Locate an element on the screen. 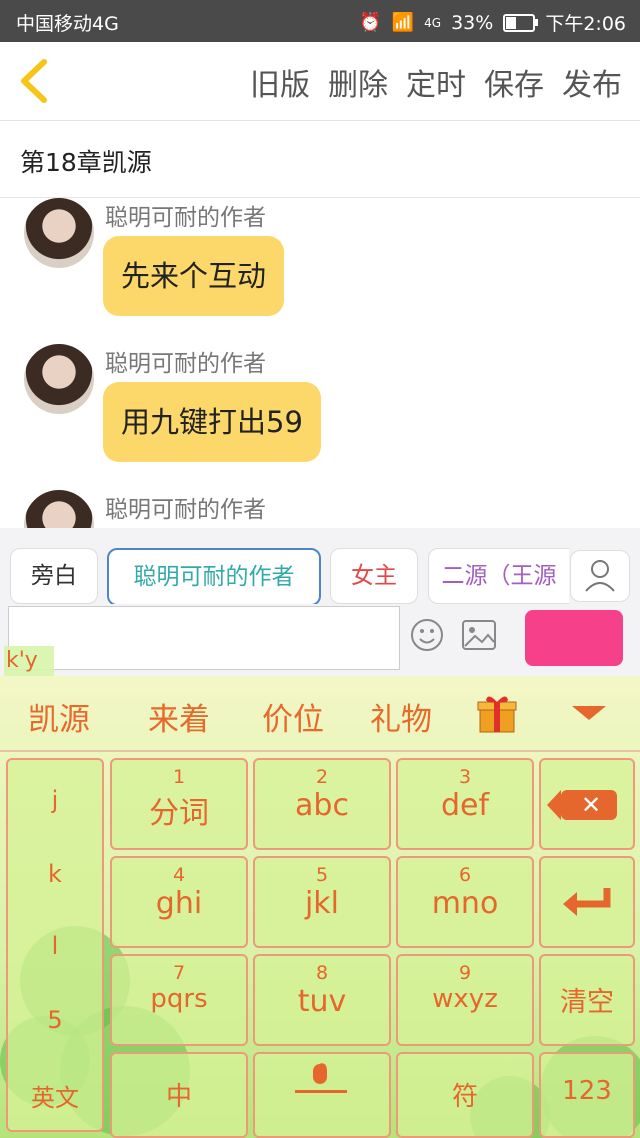 This screenshot has width=640, height=1138. battery-percent: 33% is located at coordinates (472, 22).